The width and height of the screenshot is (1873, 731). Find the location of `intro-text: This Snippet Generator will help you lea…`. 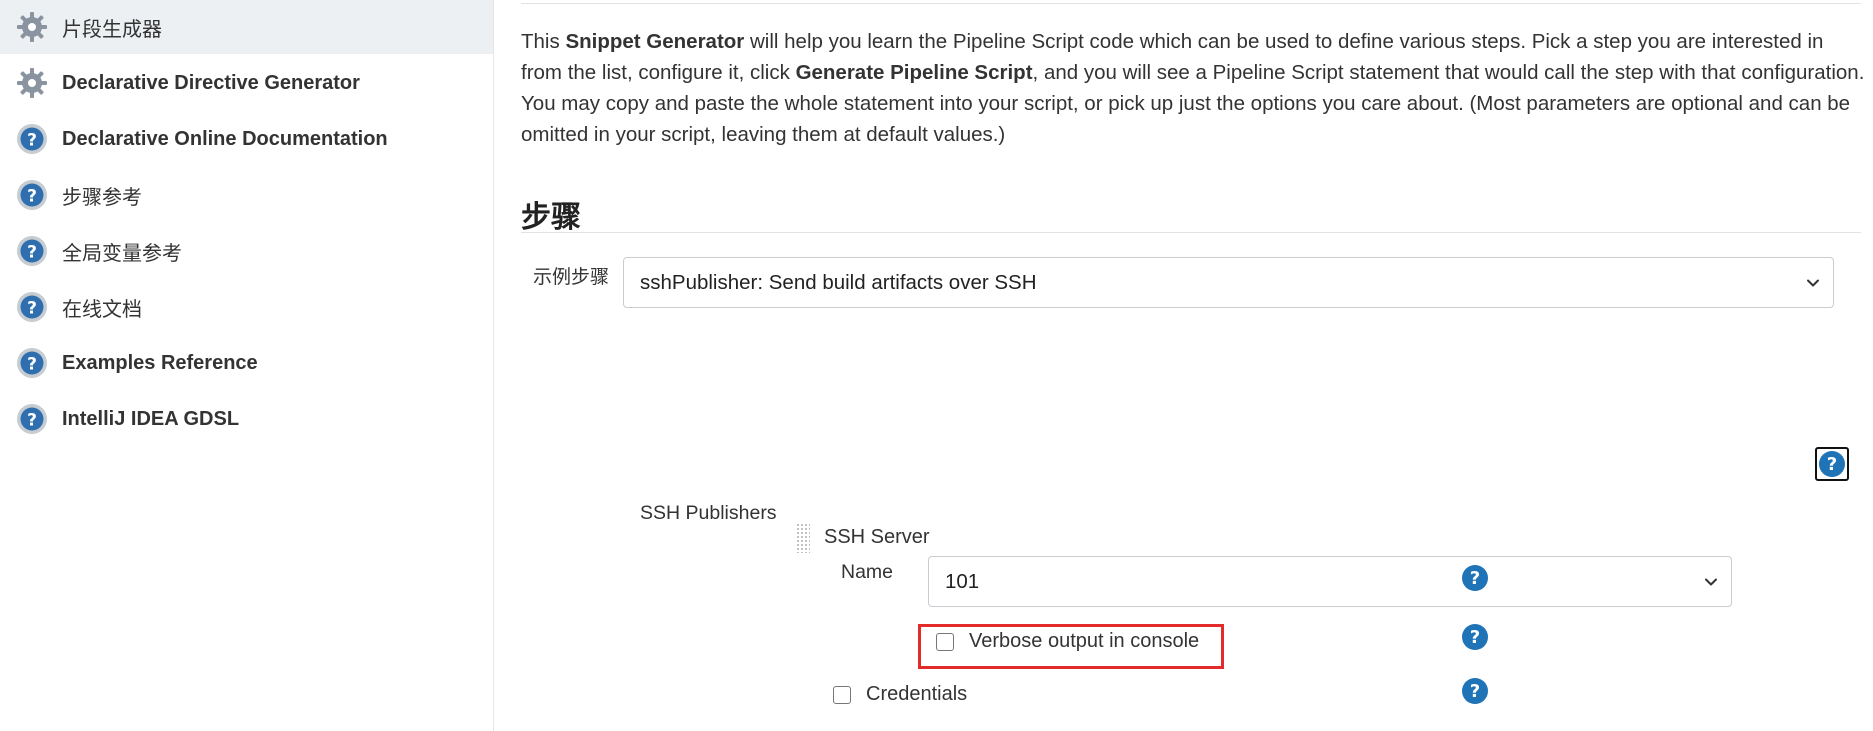

intro-text: This Snippet Generator will help you lea… is located at coordinates (1193, 88).